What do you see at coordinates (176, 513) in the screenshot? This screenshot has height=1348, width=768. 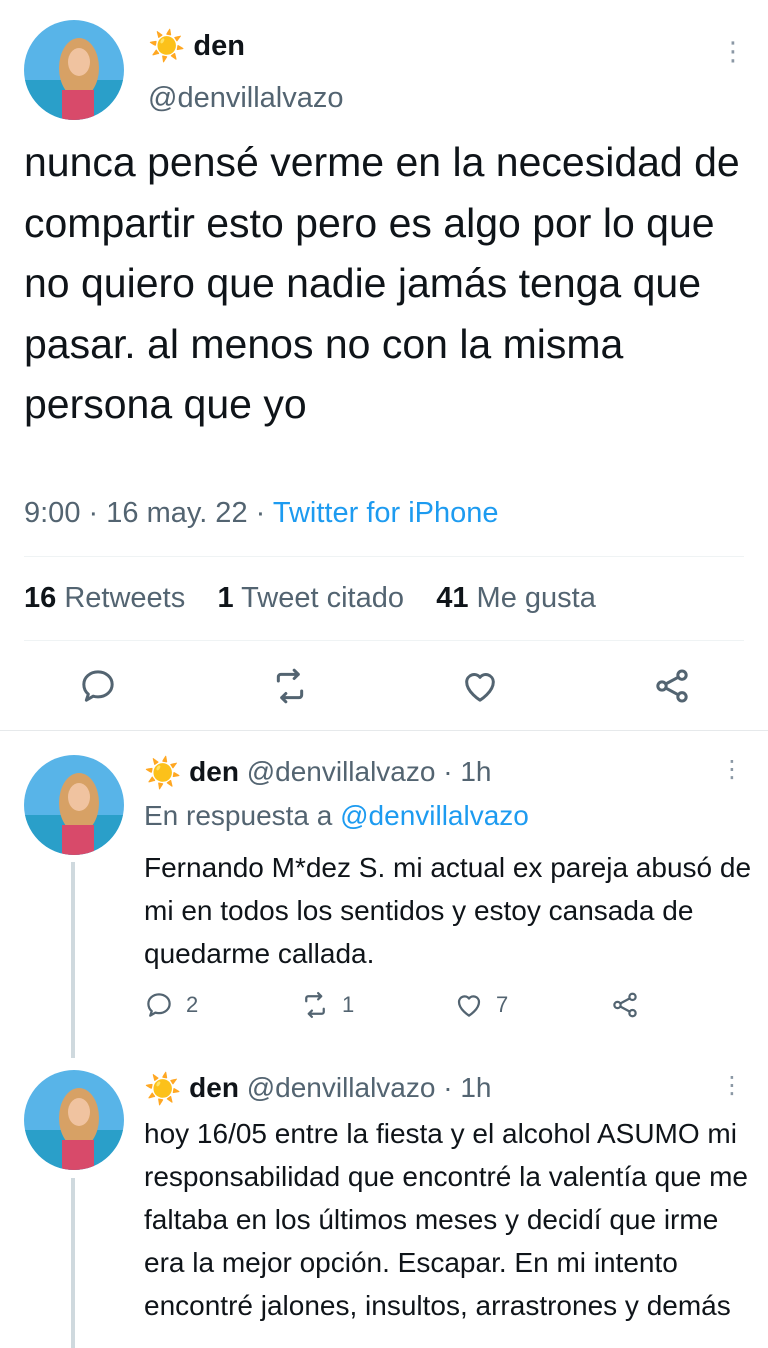 I see `tweet-date: 16 may. 22` at bounding box center [176, 513].